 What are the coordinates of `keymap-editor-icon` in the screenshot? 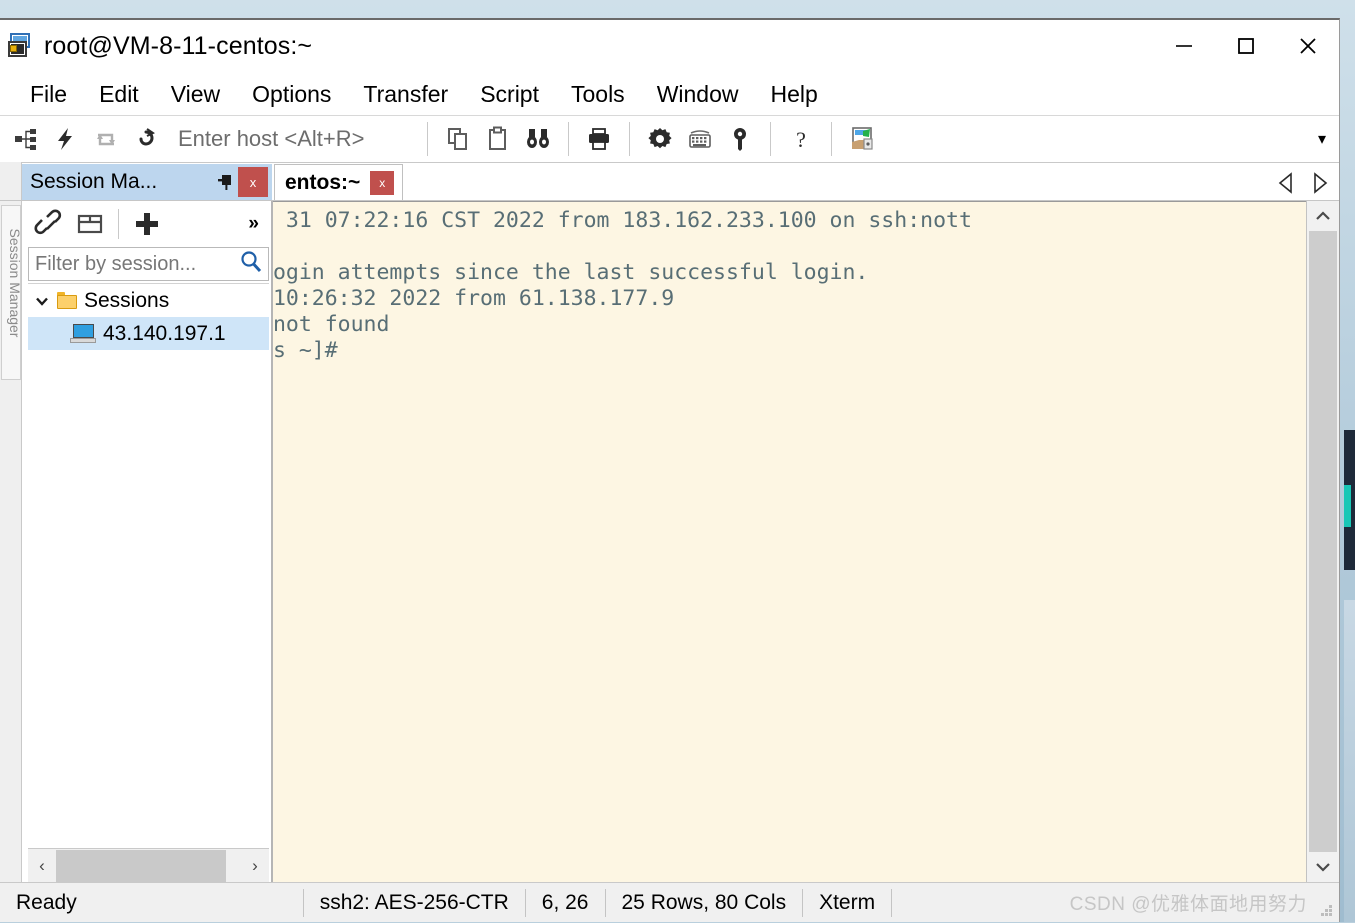 It's located at (700, 139).